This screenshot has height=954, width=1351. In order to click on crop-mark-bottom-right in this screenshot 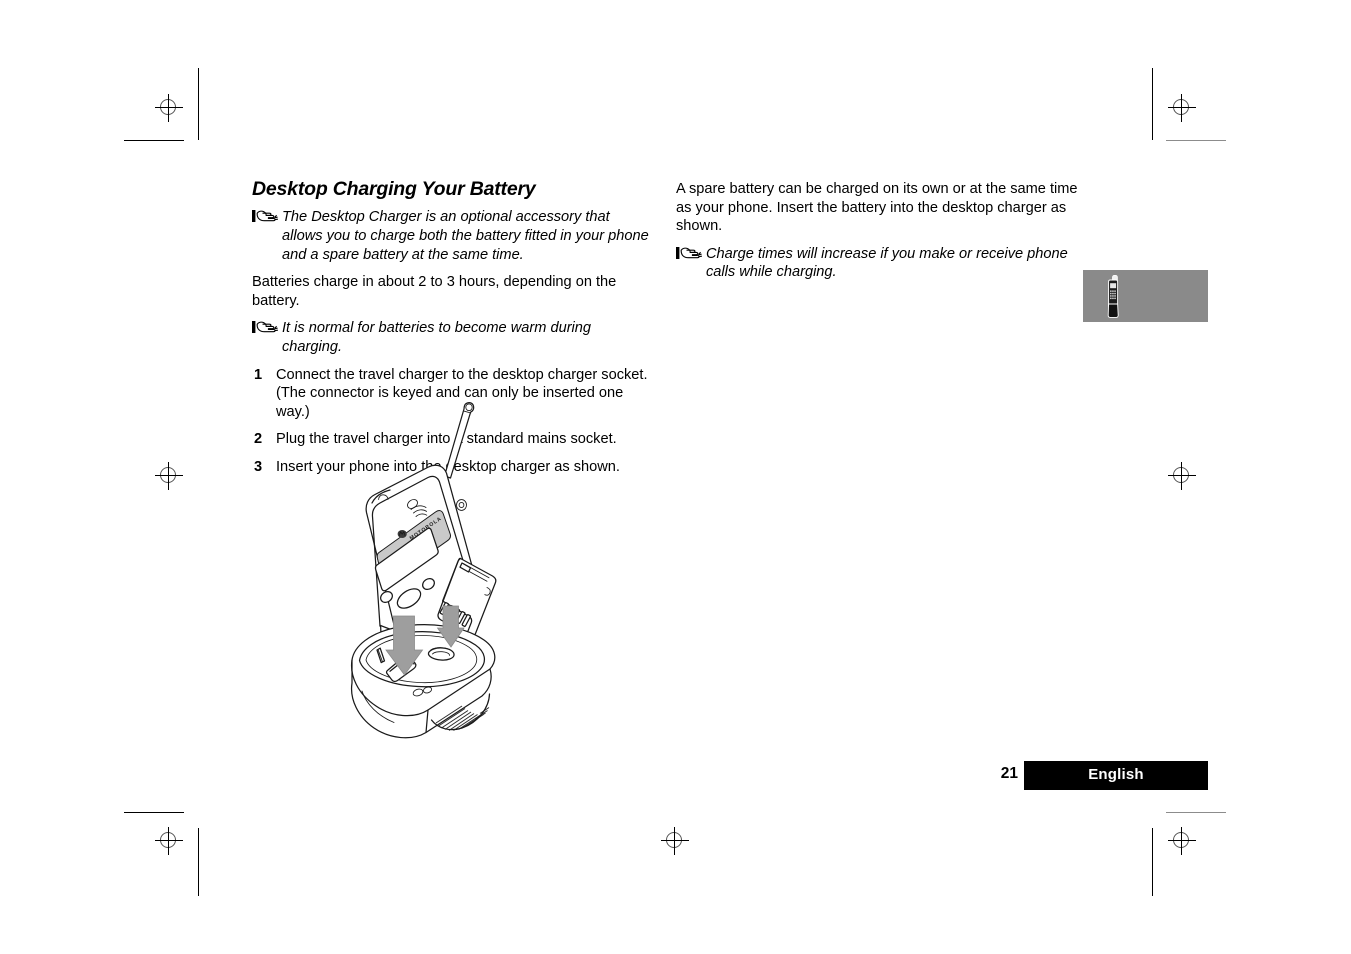, I will do `click(1196, 812)`.